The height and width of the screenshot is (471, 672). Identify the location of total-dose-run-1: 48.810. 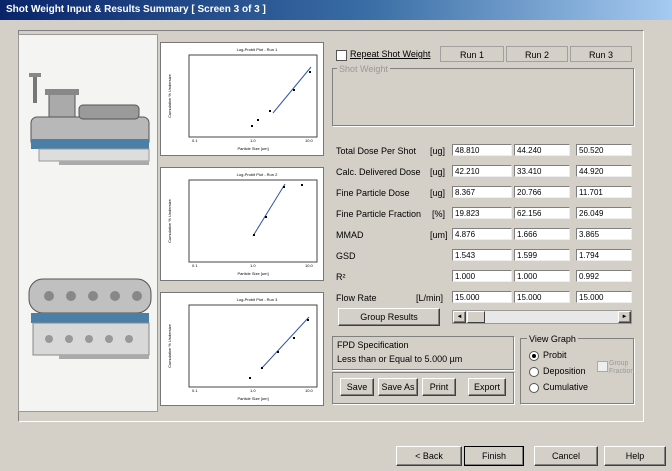
(482, 150).